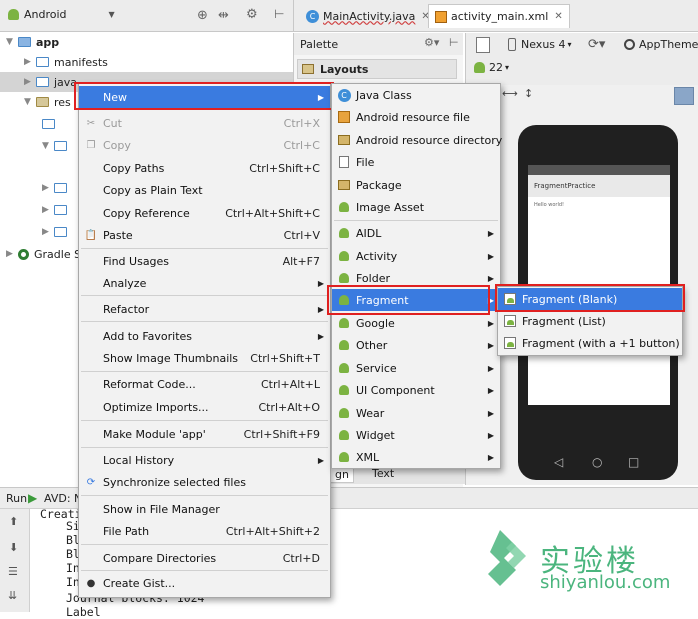 The height and width of the screenshot is (619, 698). Describe the element at coordinates (416, 278) in the screenshot. I see `submenu-item-folder: Folder ▶` at that location.